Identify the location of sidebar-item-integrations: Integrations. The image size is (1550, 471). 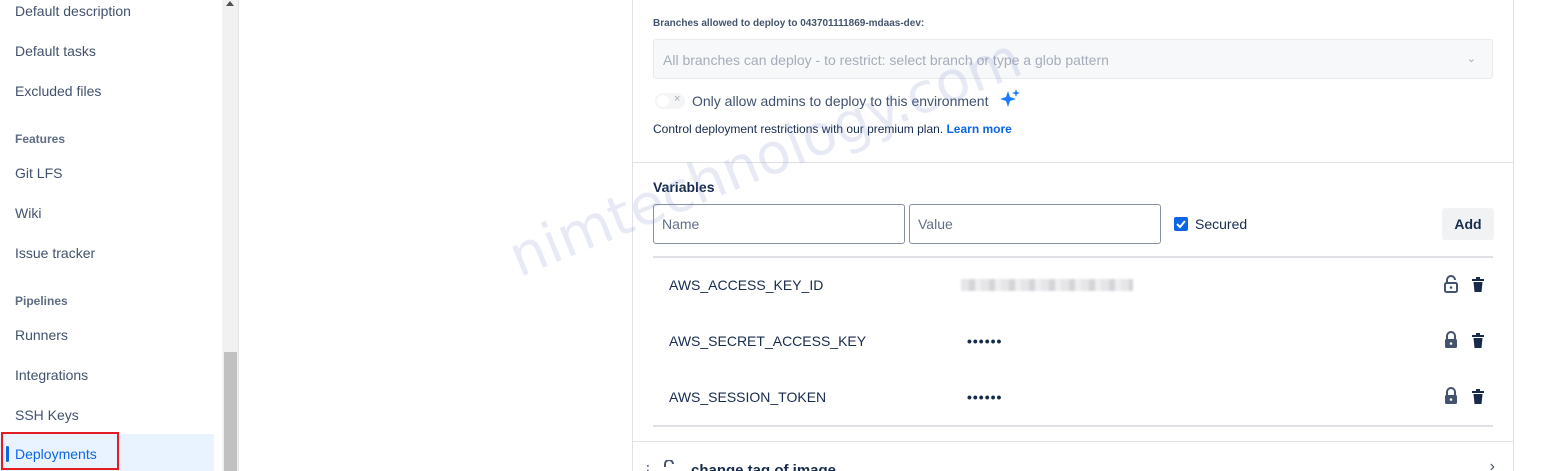
(51, 375).